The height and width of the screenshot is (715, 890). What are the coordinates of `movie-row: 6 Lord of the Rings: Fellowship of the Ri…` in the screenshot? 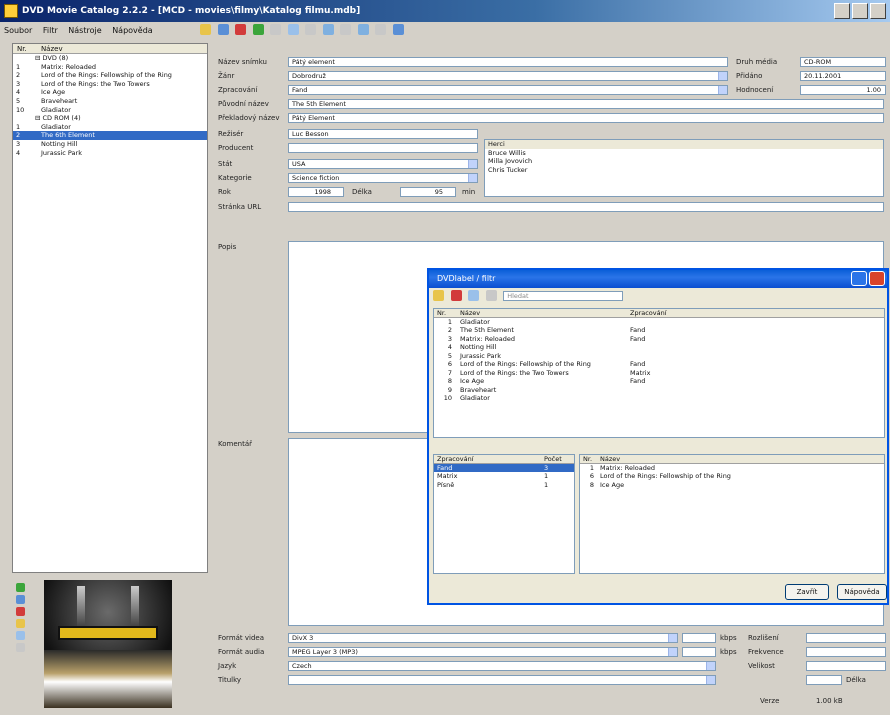 It's located at (659, 364).